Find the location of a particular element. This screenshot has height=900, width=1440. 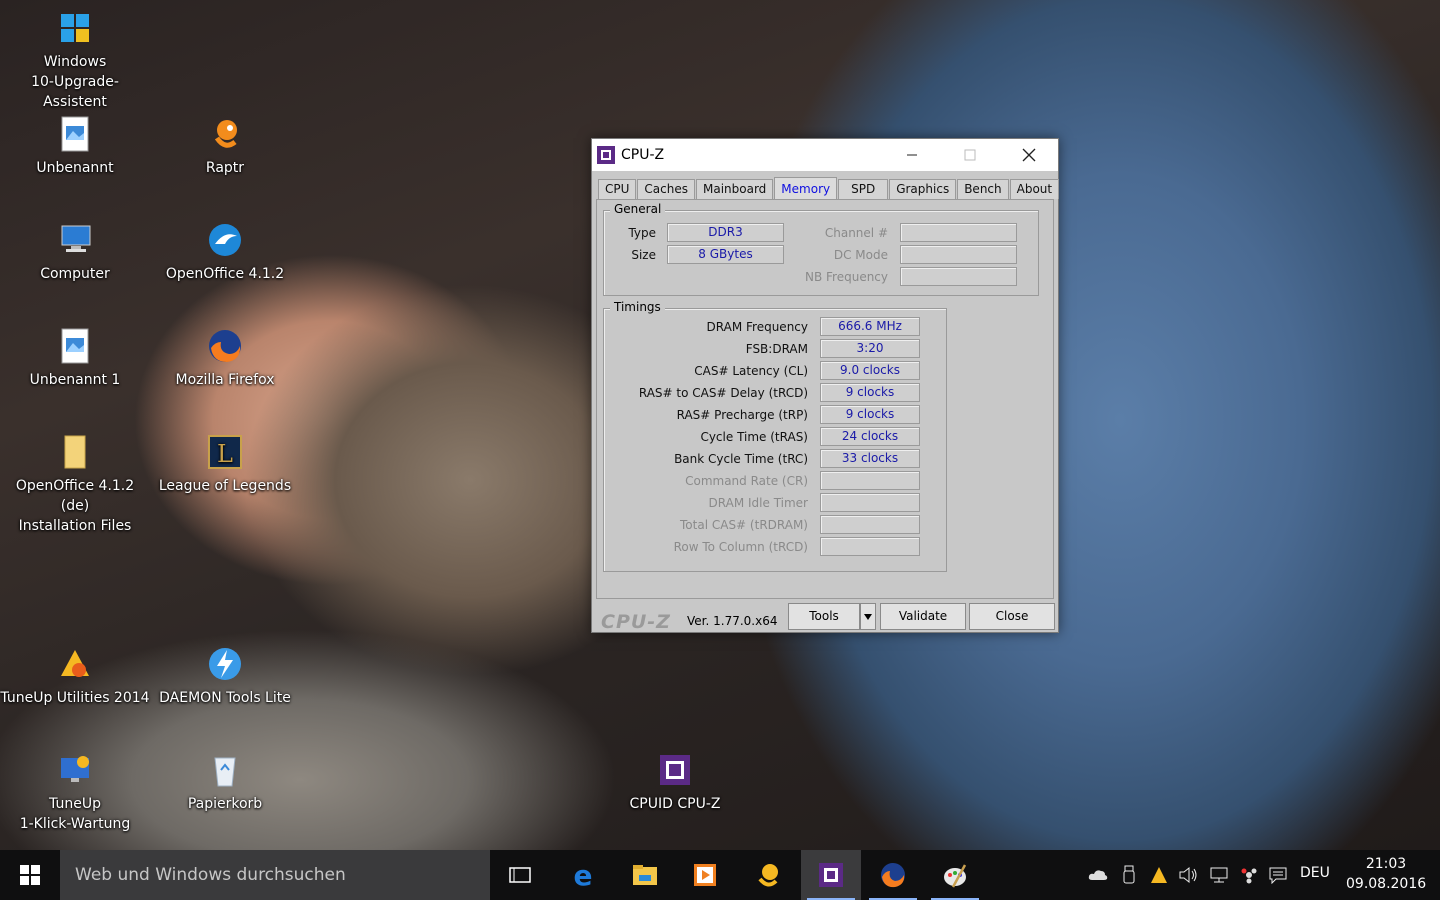

close-icon is located at coordinates (1029, 155).